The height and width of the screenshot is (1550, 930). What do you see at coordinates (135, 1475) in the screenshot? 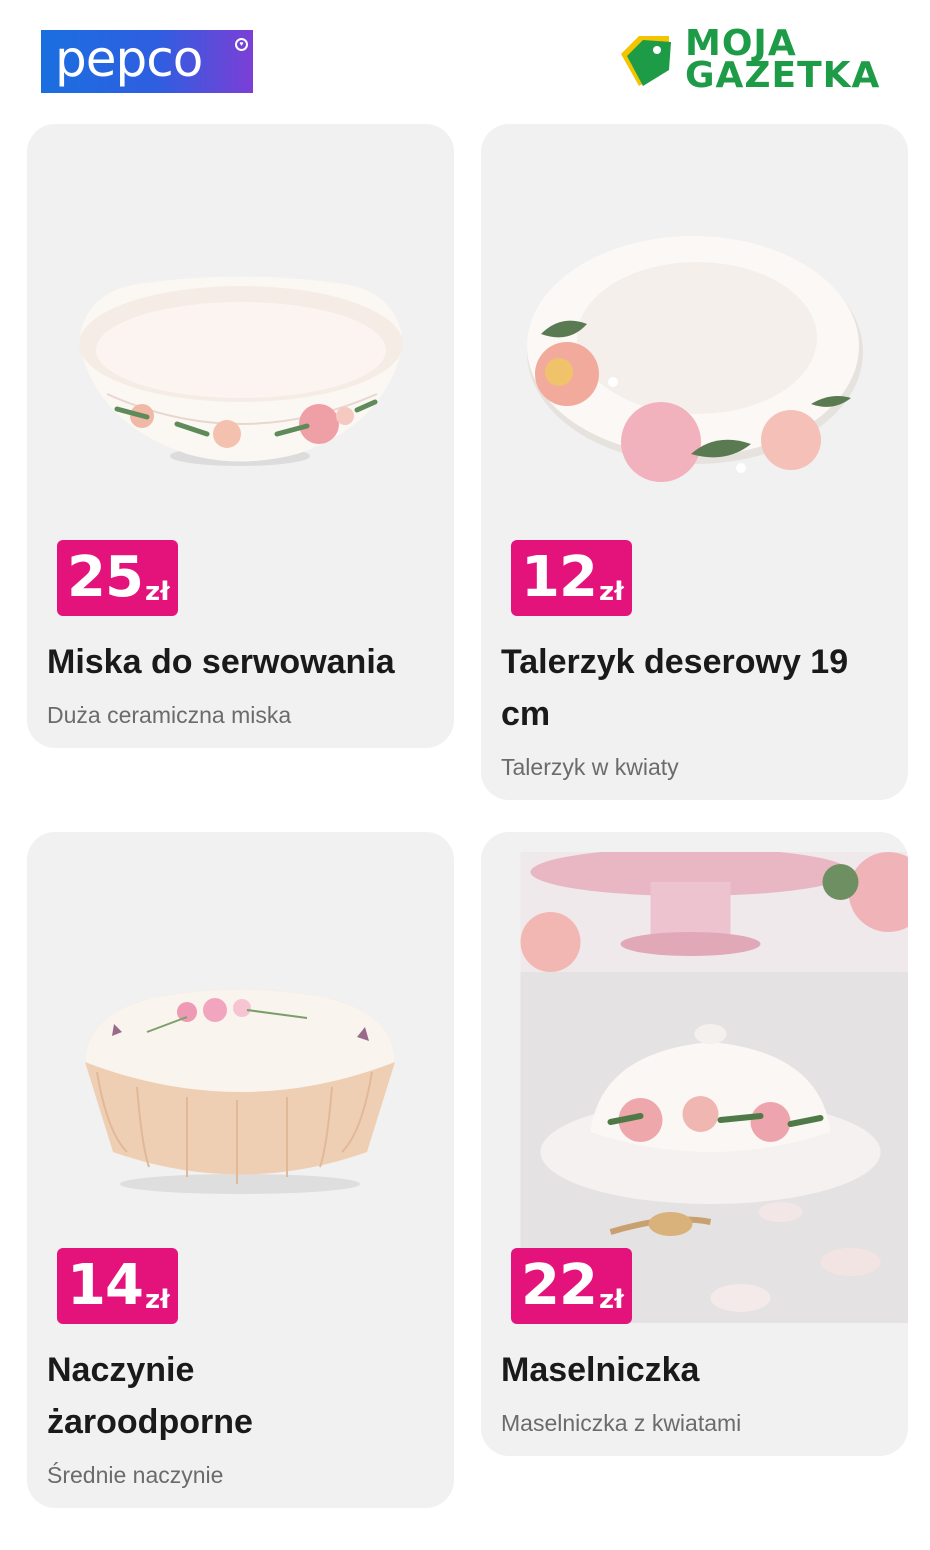
I see `product-subtitle: Średnie naczynie` at bounding box center [135, 1475].